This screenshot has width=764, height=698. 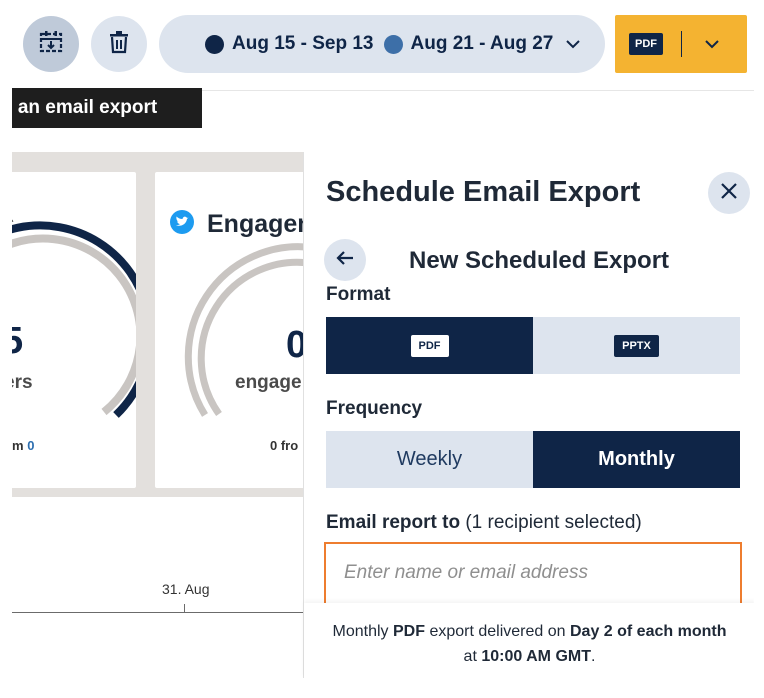 I want to click on close-button, so click(x=729, y=193).